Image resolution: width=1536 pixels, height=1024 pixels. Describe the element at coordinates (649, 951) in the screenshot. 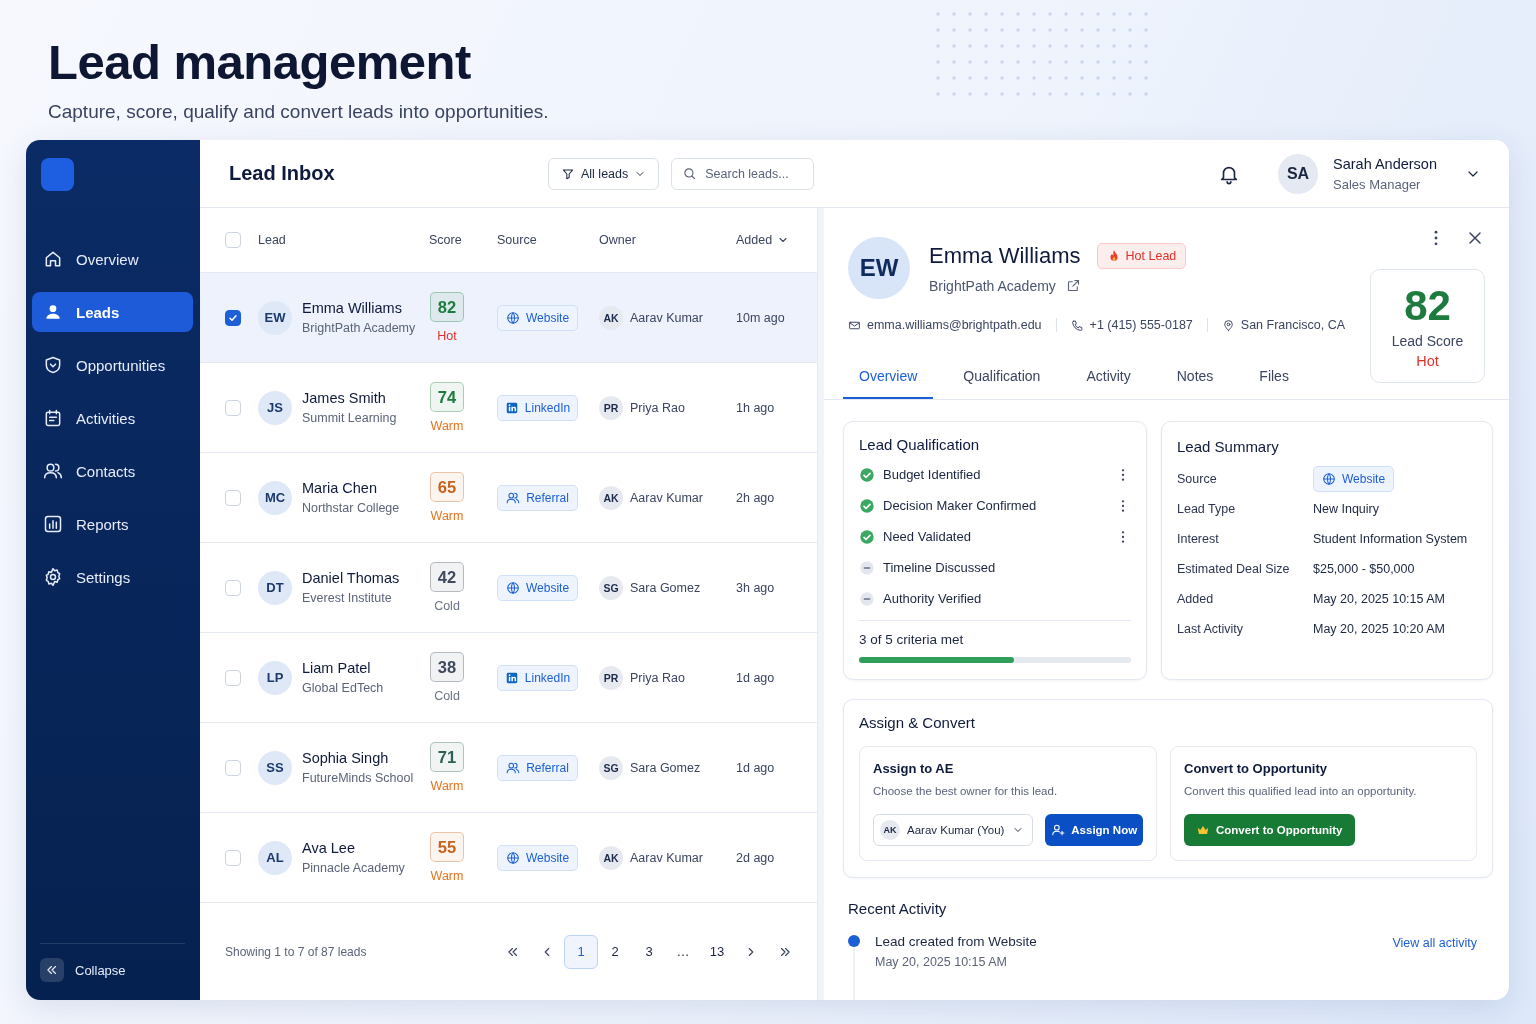

I see `page-button: 3` at that location.